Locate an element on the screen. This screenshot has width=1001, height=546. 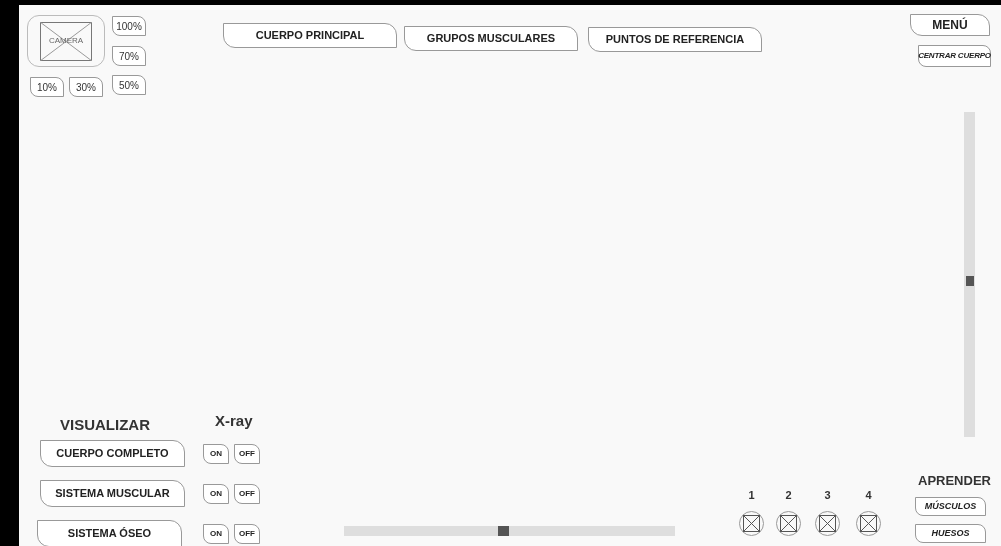
vertical-slider-track is located at coordinates (969, 274).